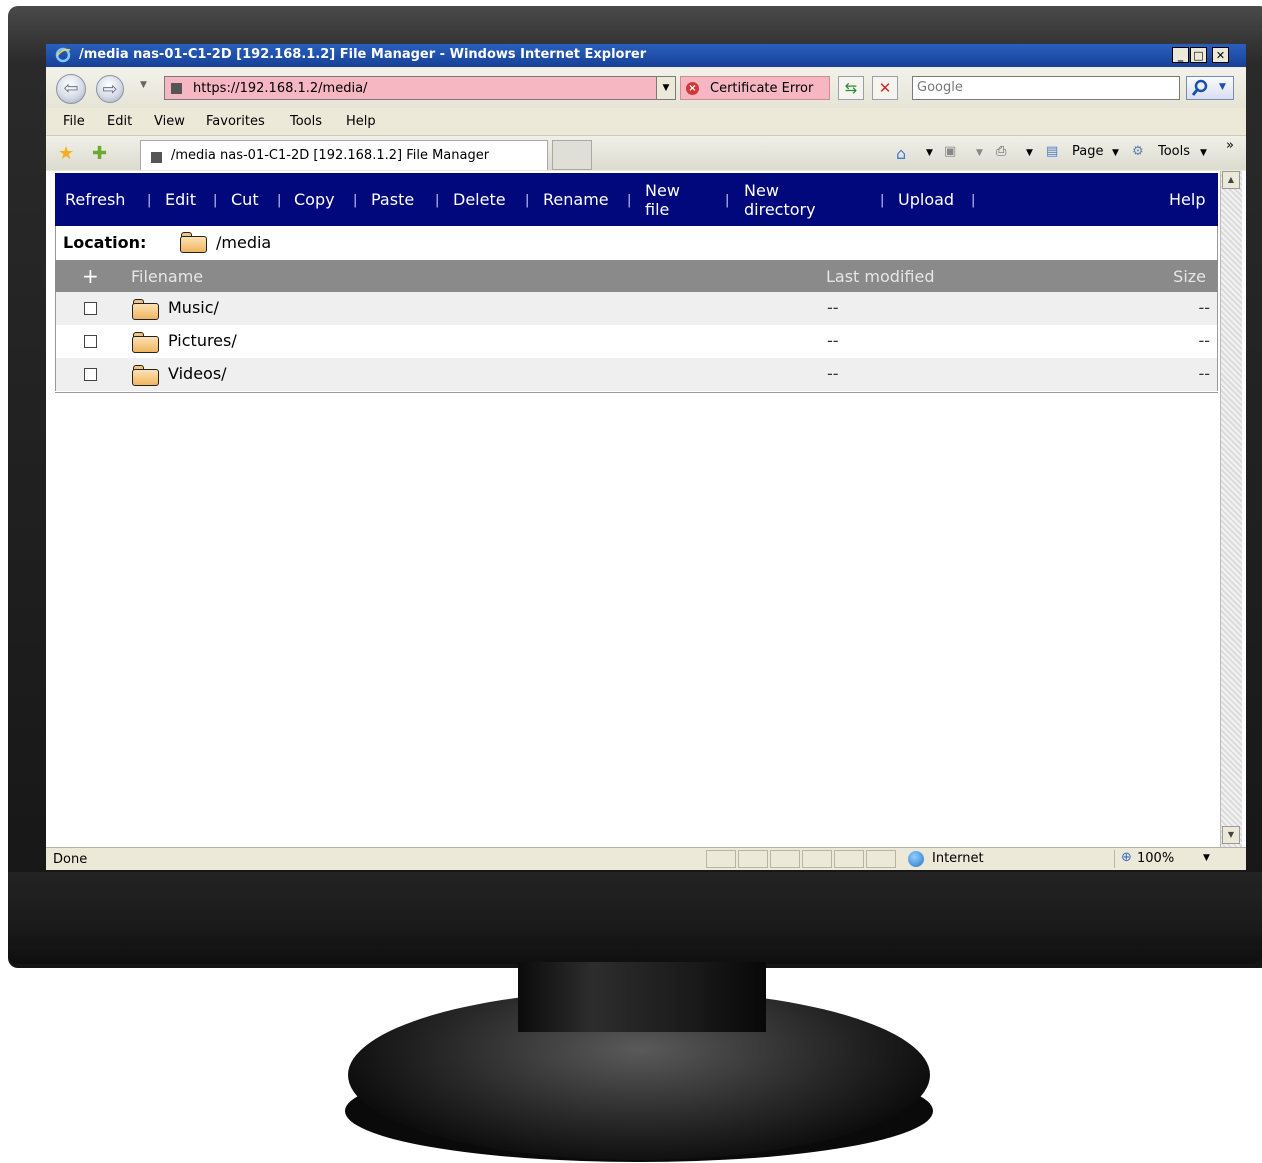 The image size is (1262, 1163). I want to click on certificate-error-button: × Certificate Error, so click(755, 88).